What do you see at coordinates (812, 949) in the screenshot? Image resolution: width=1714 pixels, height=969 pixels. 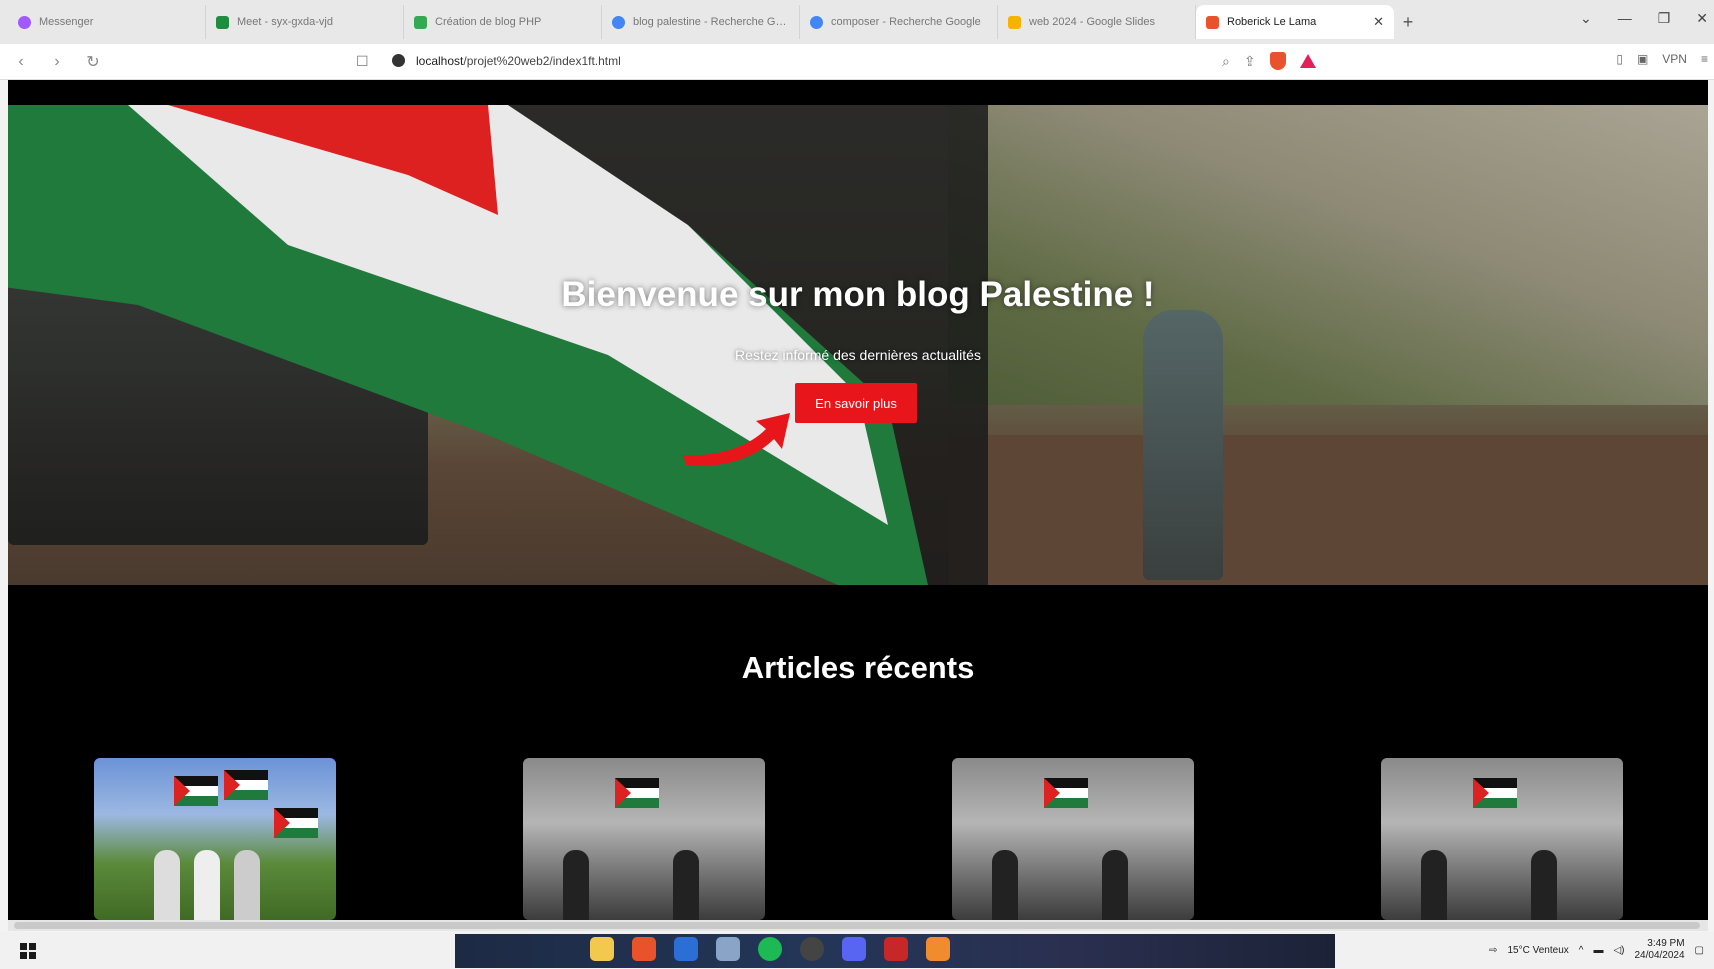 I see `media-player-icon` at bounding box center [812, 949].